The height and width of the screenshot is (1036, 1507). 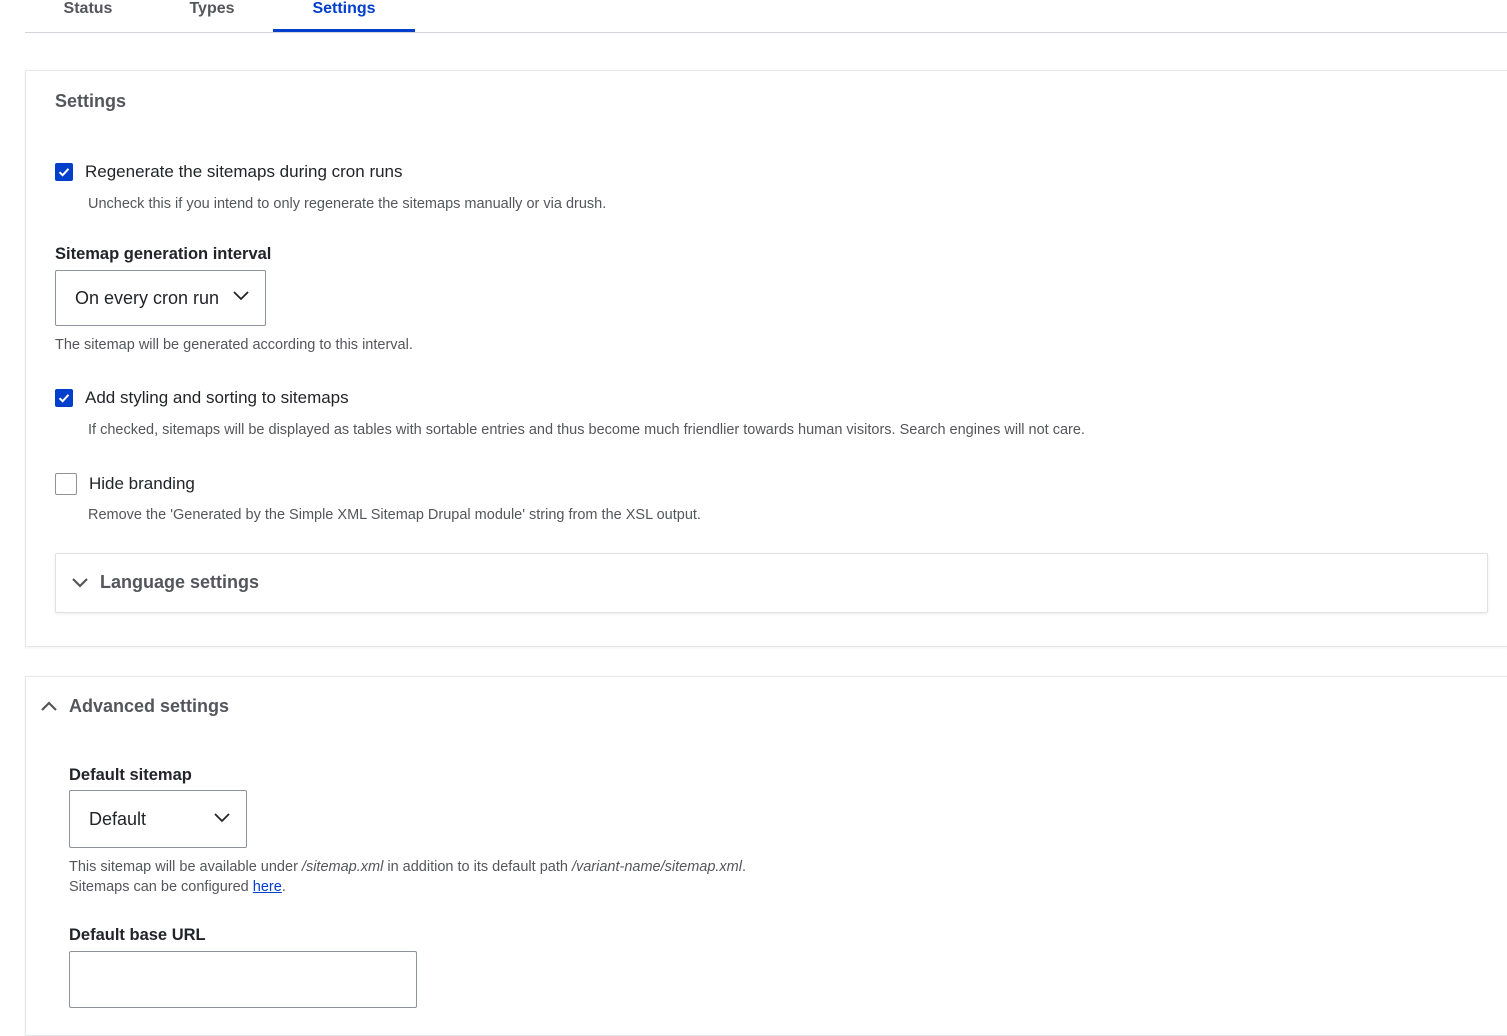 What do you see at coordinates (158, 819) in the screenshot?
I see `default-sitemap-select: Default` at bounding box center [158, 819].